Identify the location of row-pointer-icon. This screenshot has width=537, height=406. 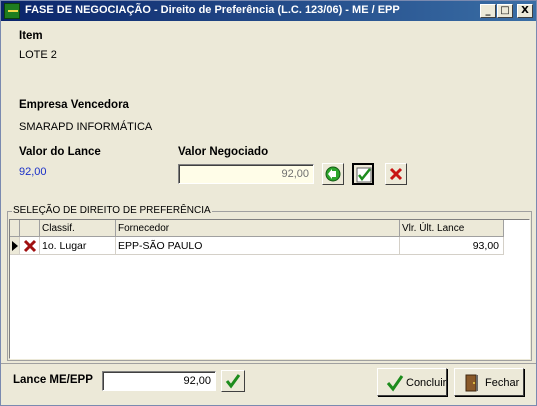
(15, 246).